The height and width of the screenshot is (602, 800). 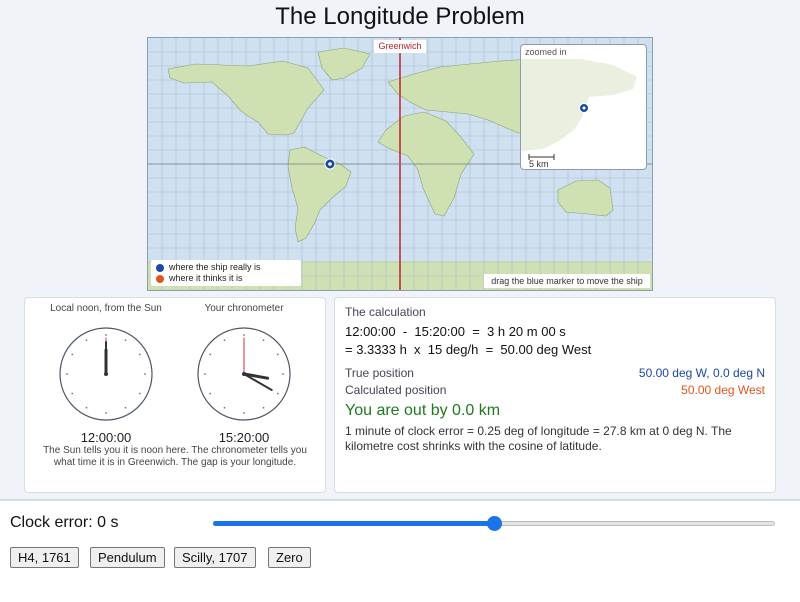 I want to click on chronometer-hub, so click(x=244, y=374).